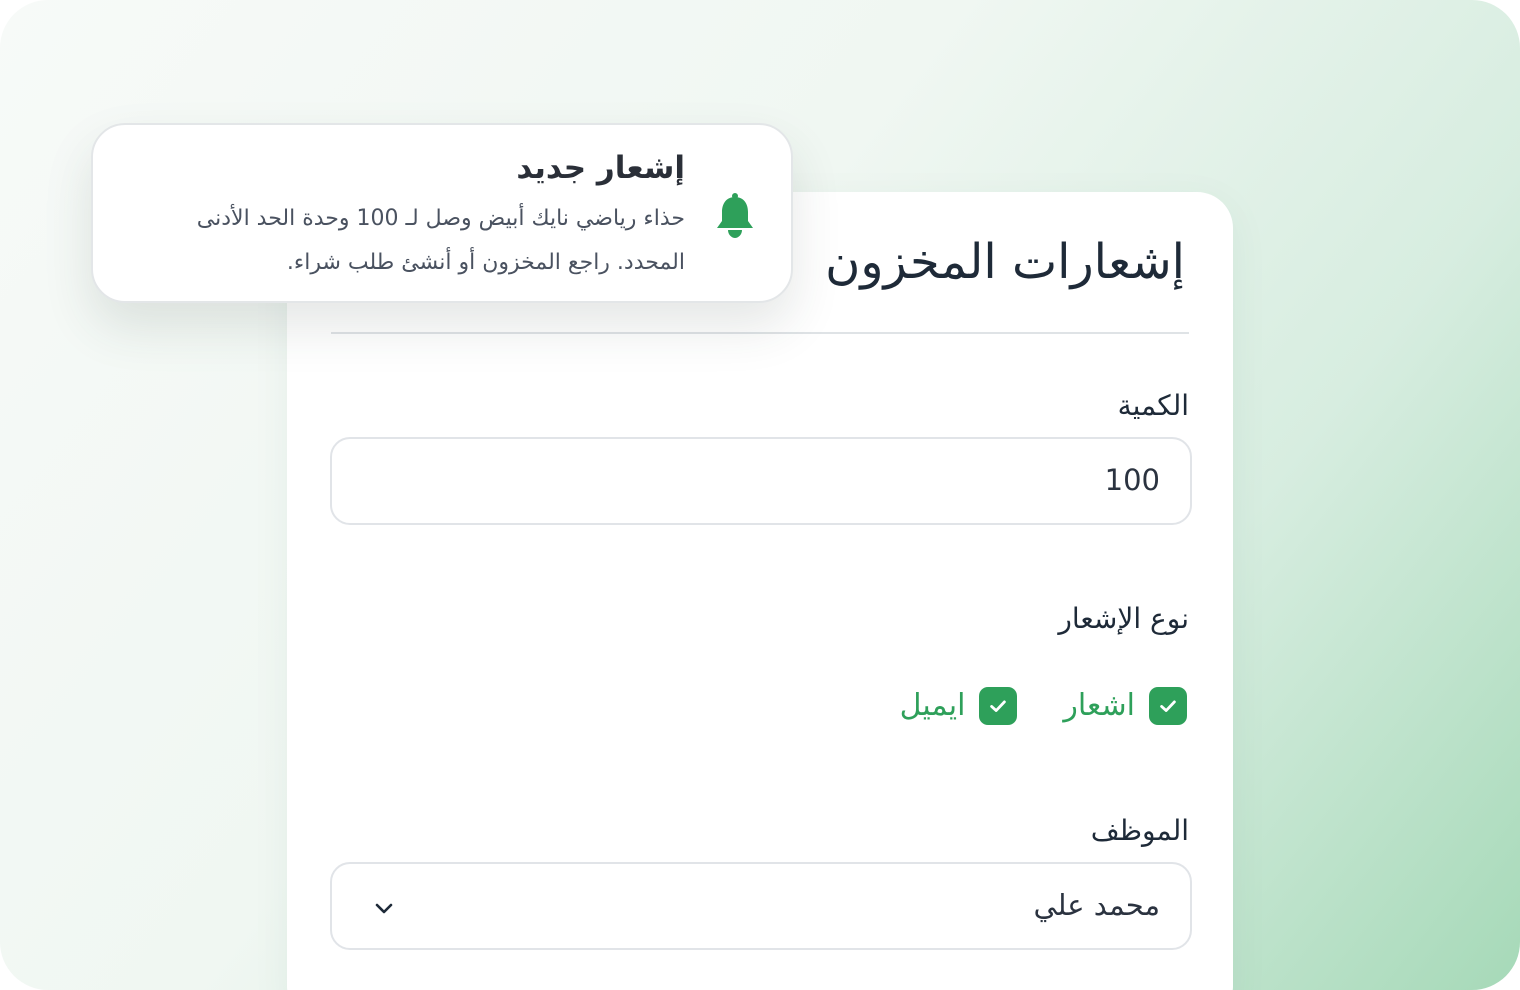 This screenshot has width=1520, height=990. What do you see at coordinates (761, 481) in the screenshot?
I see `quantity-input: 100` at bounding box center [761, 481].